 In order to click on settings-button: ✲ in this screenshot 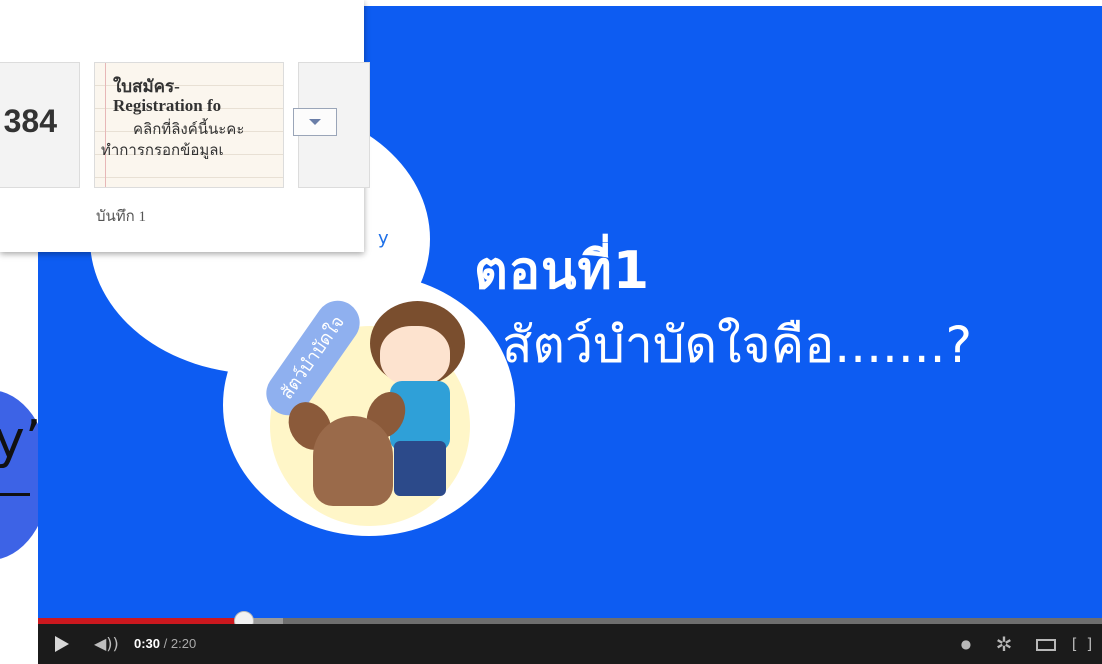, I will do `click(1004, 644)`.